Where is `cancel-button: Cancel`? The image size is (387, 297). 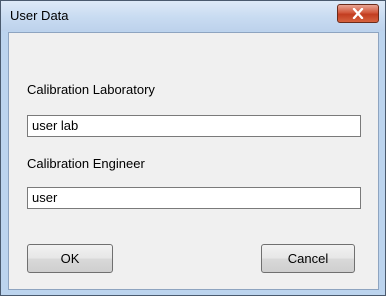
cancel-button: Cancel is located at coordinates (308, 258).